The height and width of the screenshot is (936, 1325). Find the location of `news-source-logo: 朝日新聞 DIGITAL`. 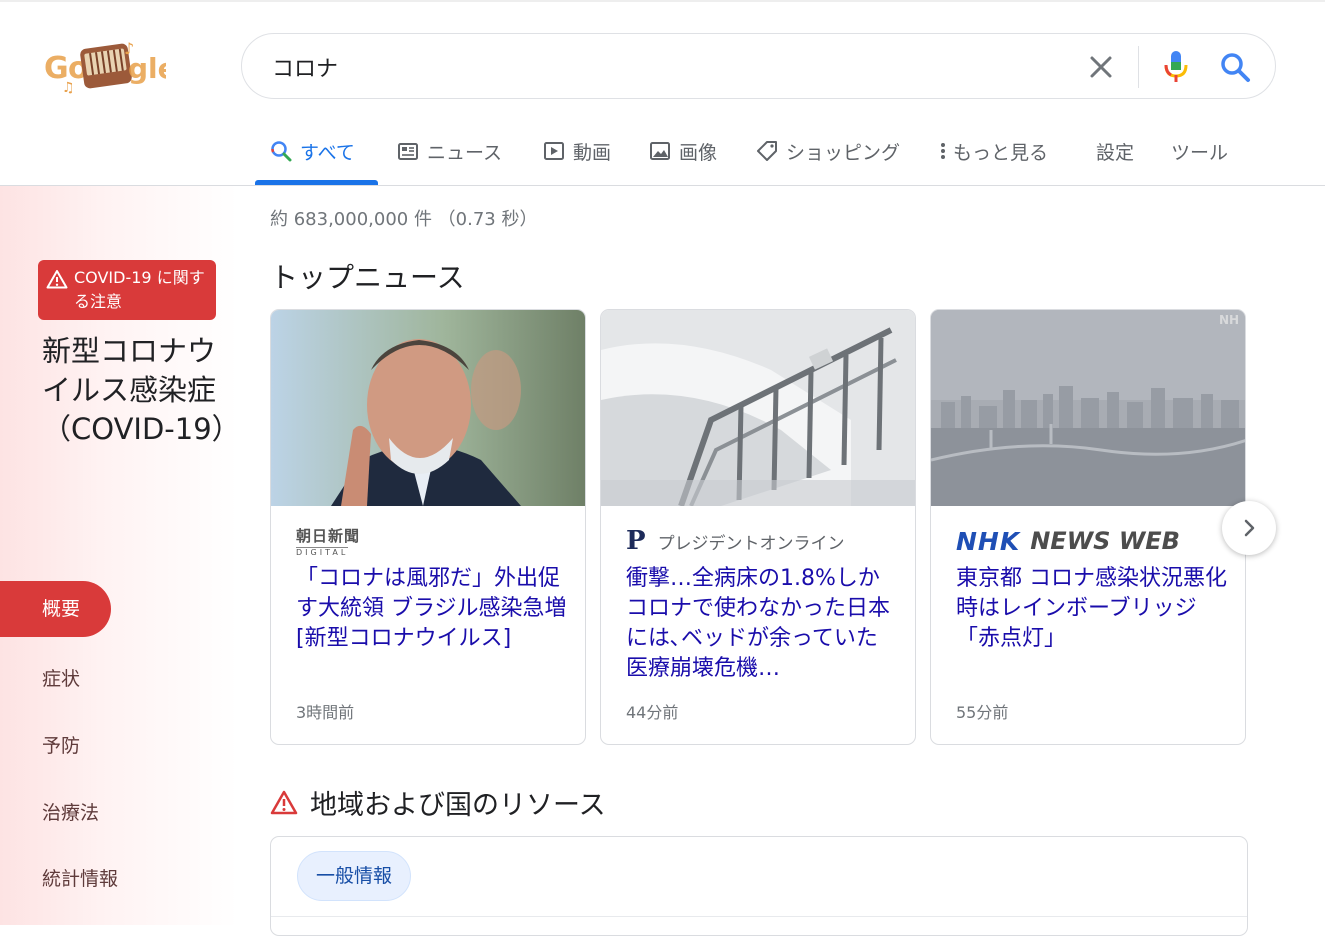

news-source-logo: 朝日新聞 DIGITAL is located at coordinates (328, 541).